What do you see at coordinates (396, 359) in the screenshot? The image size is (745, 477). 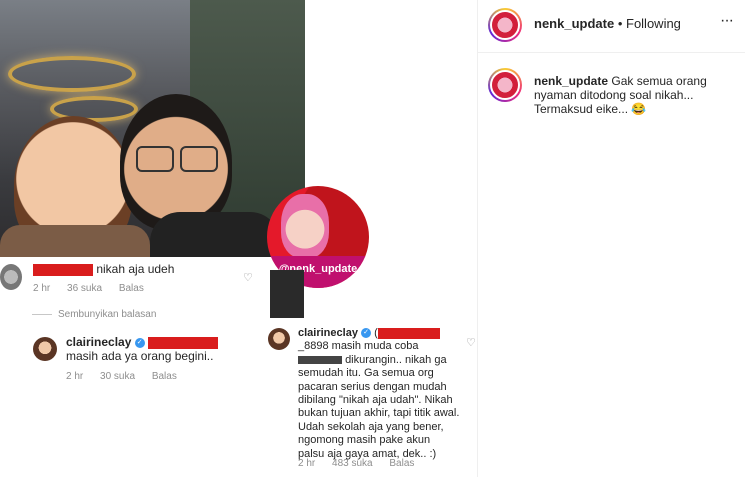 I see `reply-text-line: dikurangin.. nikah ga` at bounding box center [396, 359].